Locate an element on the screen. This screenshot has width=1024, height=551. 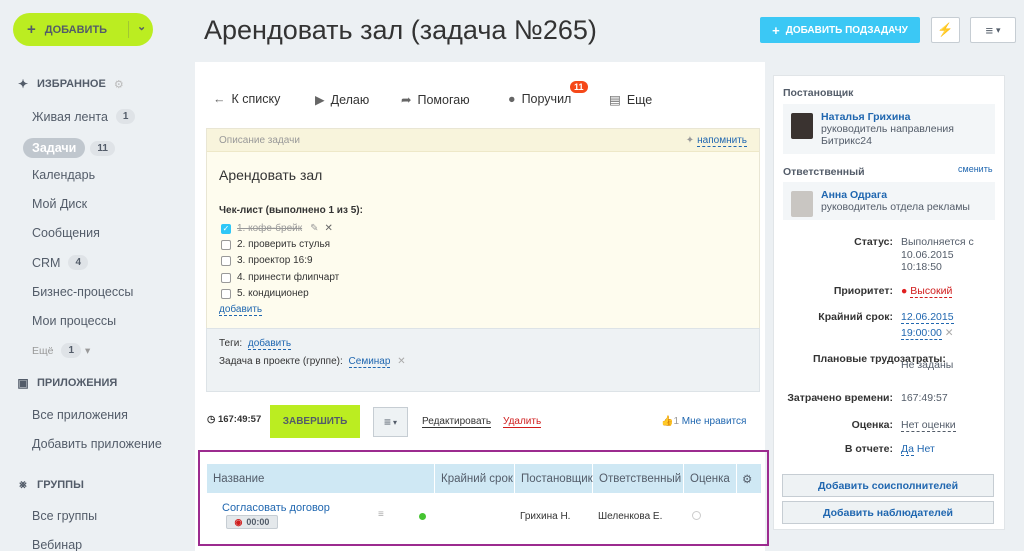
sidebar-item-webinar: Вебинар is located at coordinates (57, 544).